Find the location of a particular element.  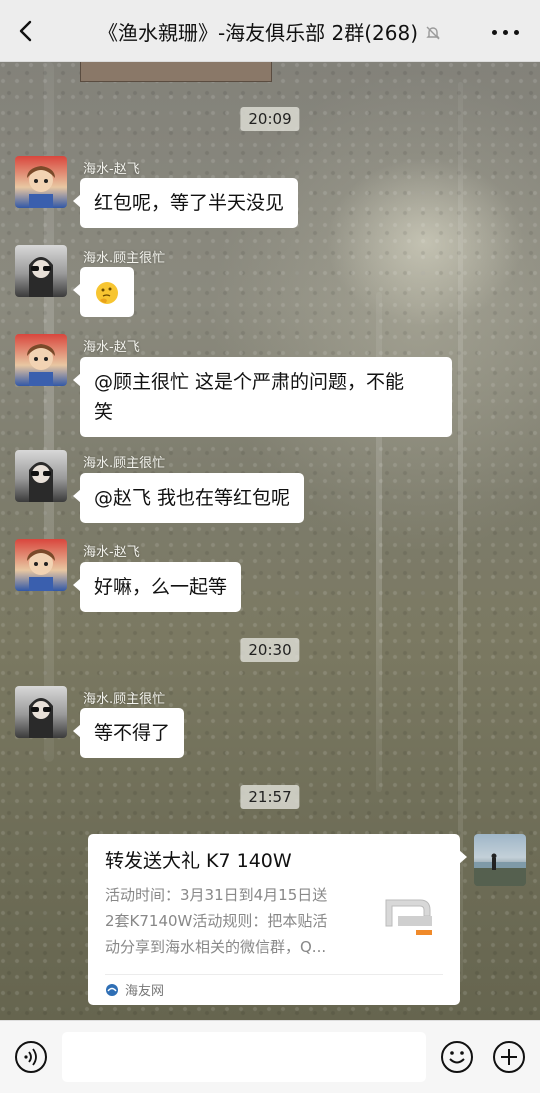

message-input is located at coordinates (244, 1057).